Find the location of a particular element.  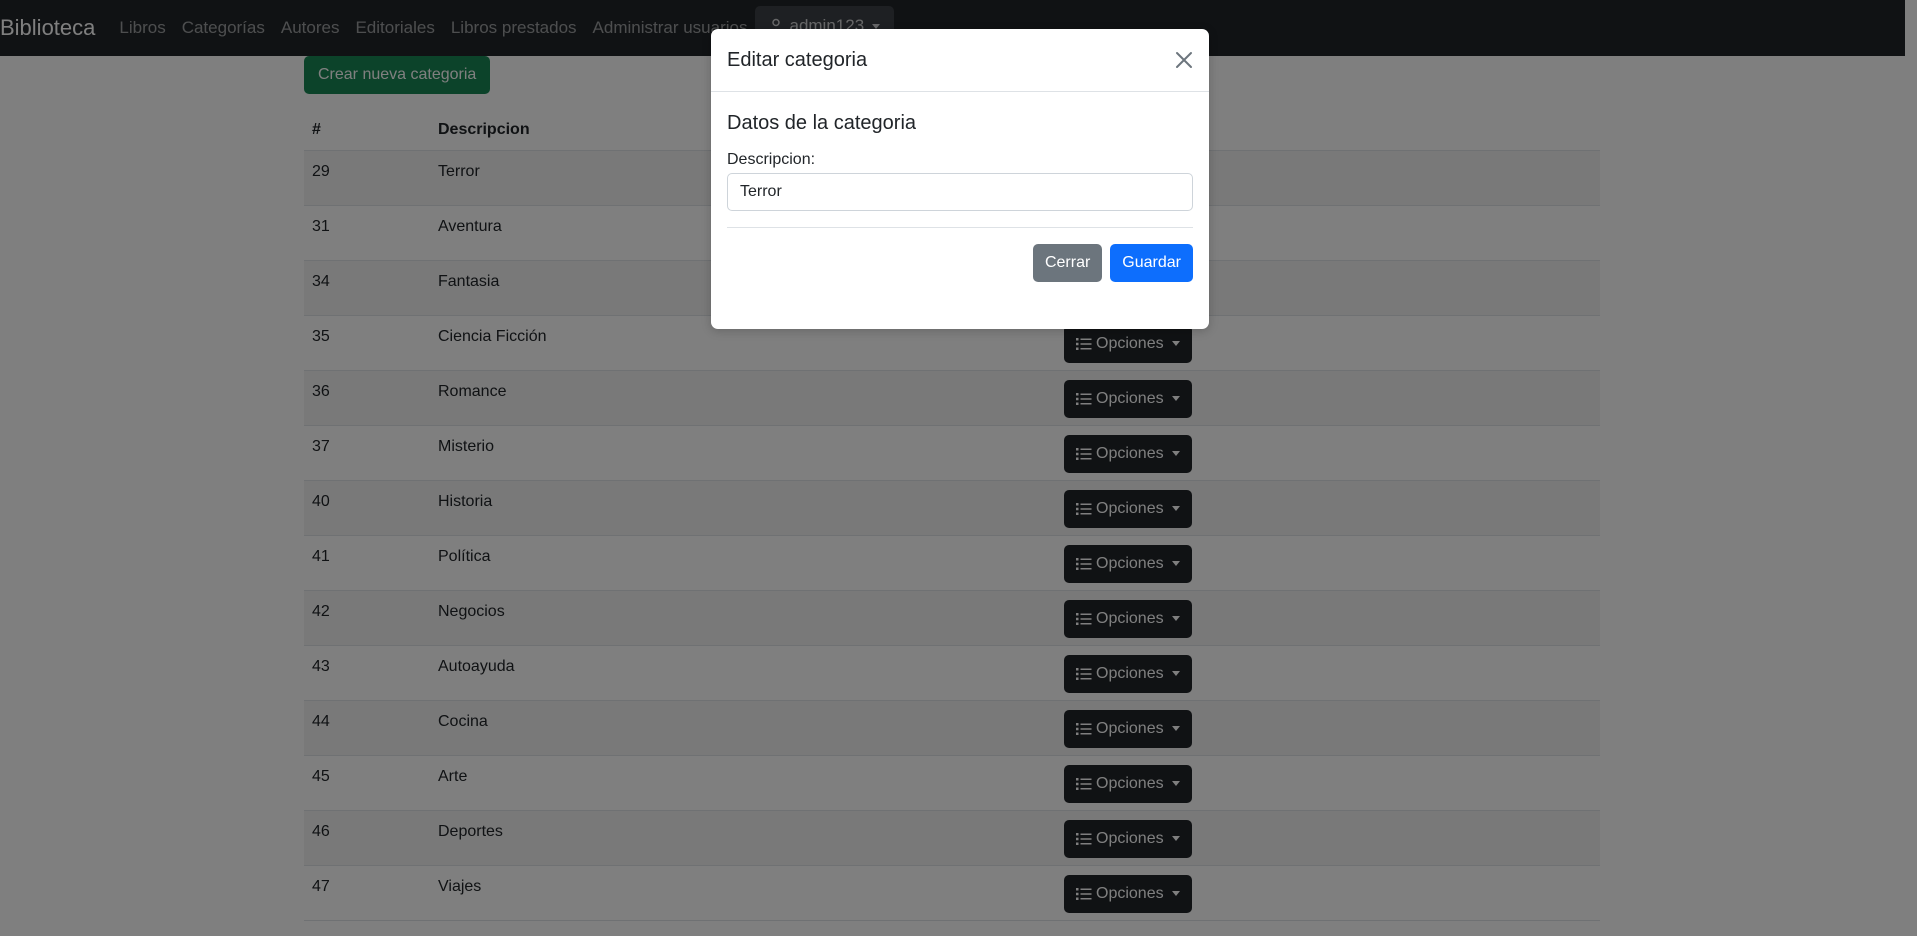

guardar-button: Guardar is located at coordinates (1151, 263).